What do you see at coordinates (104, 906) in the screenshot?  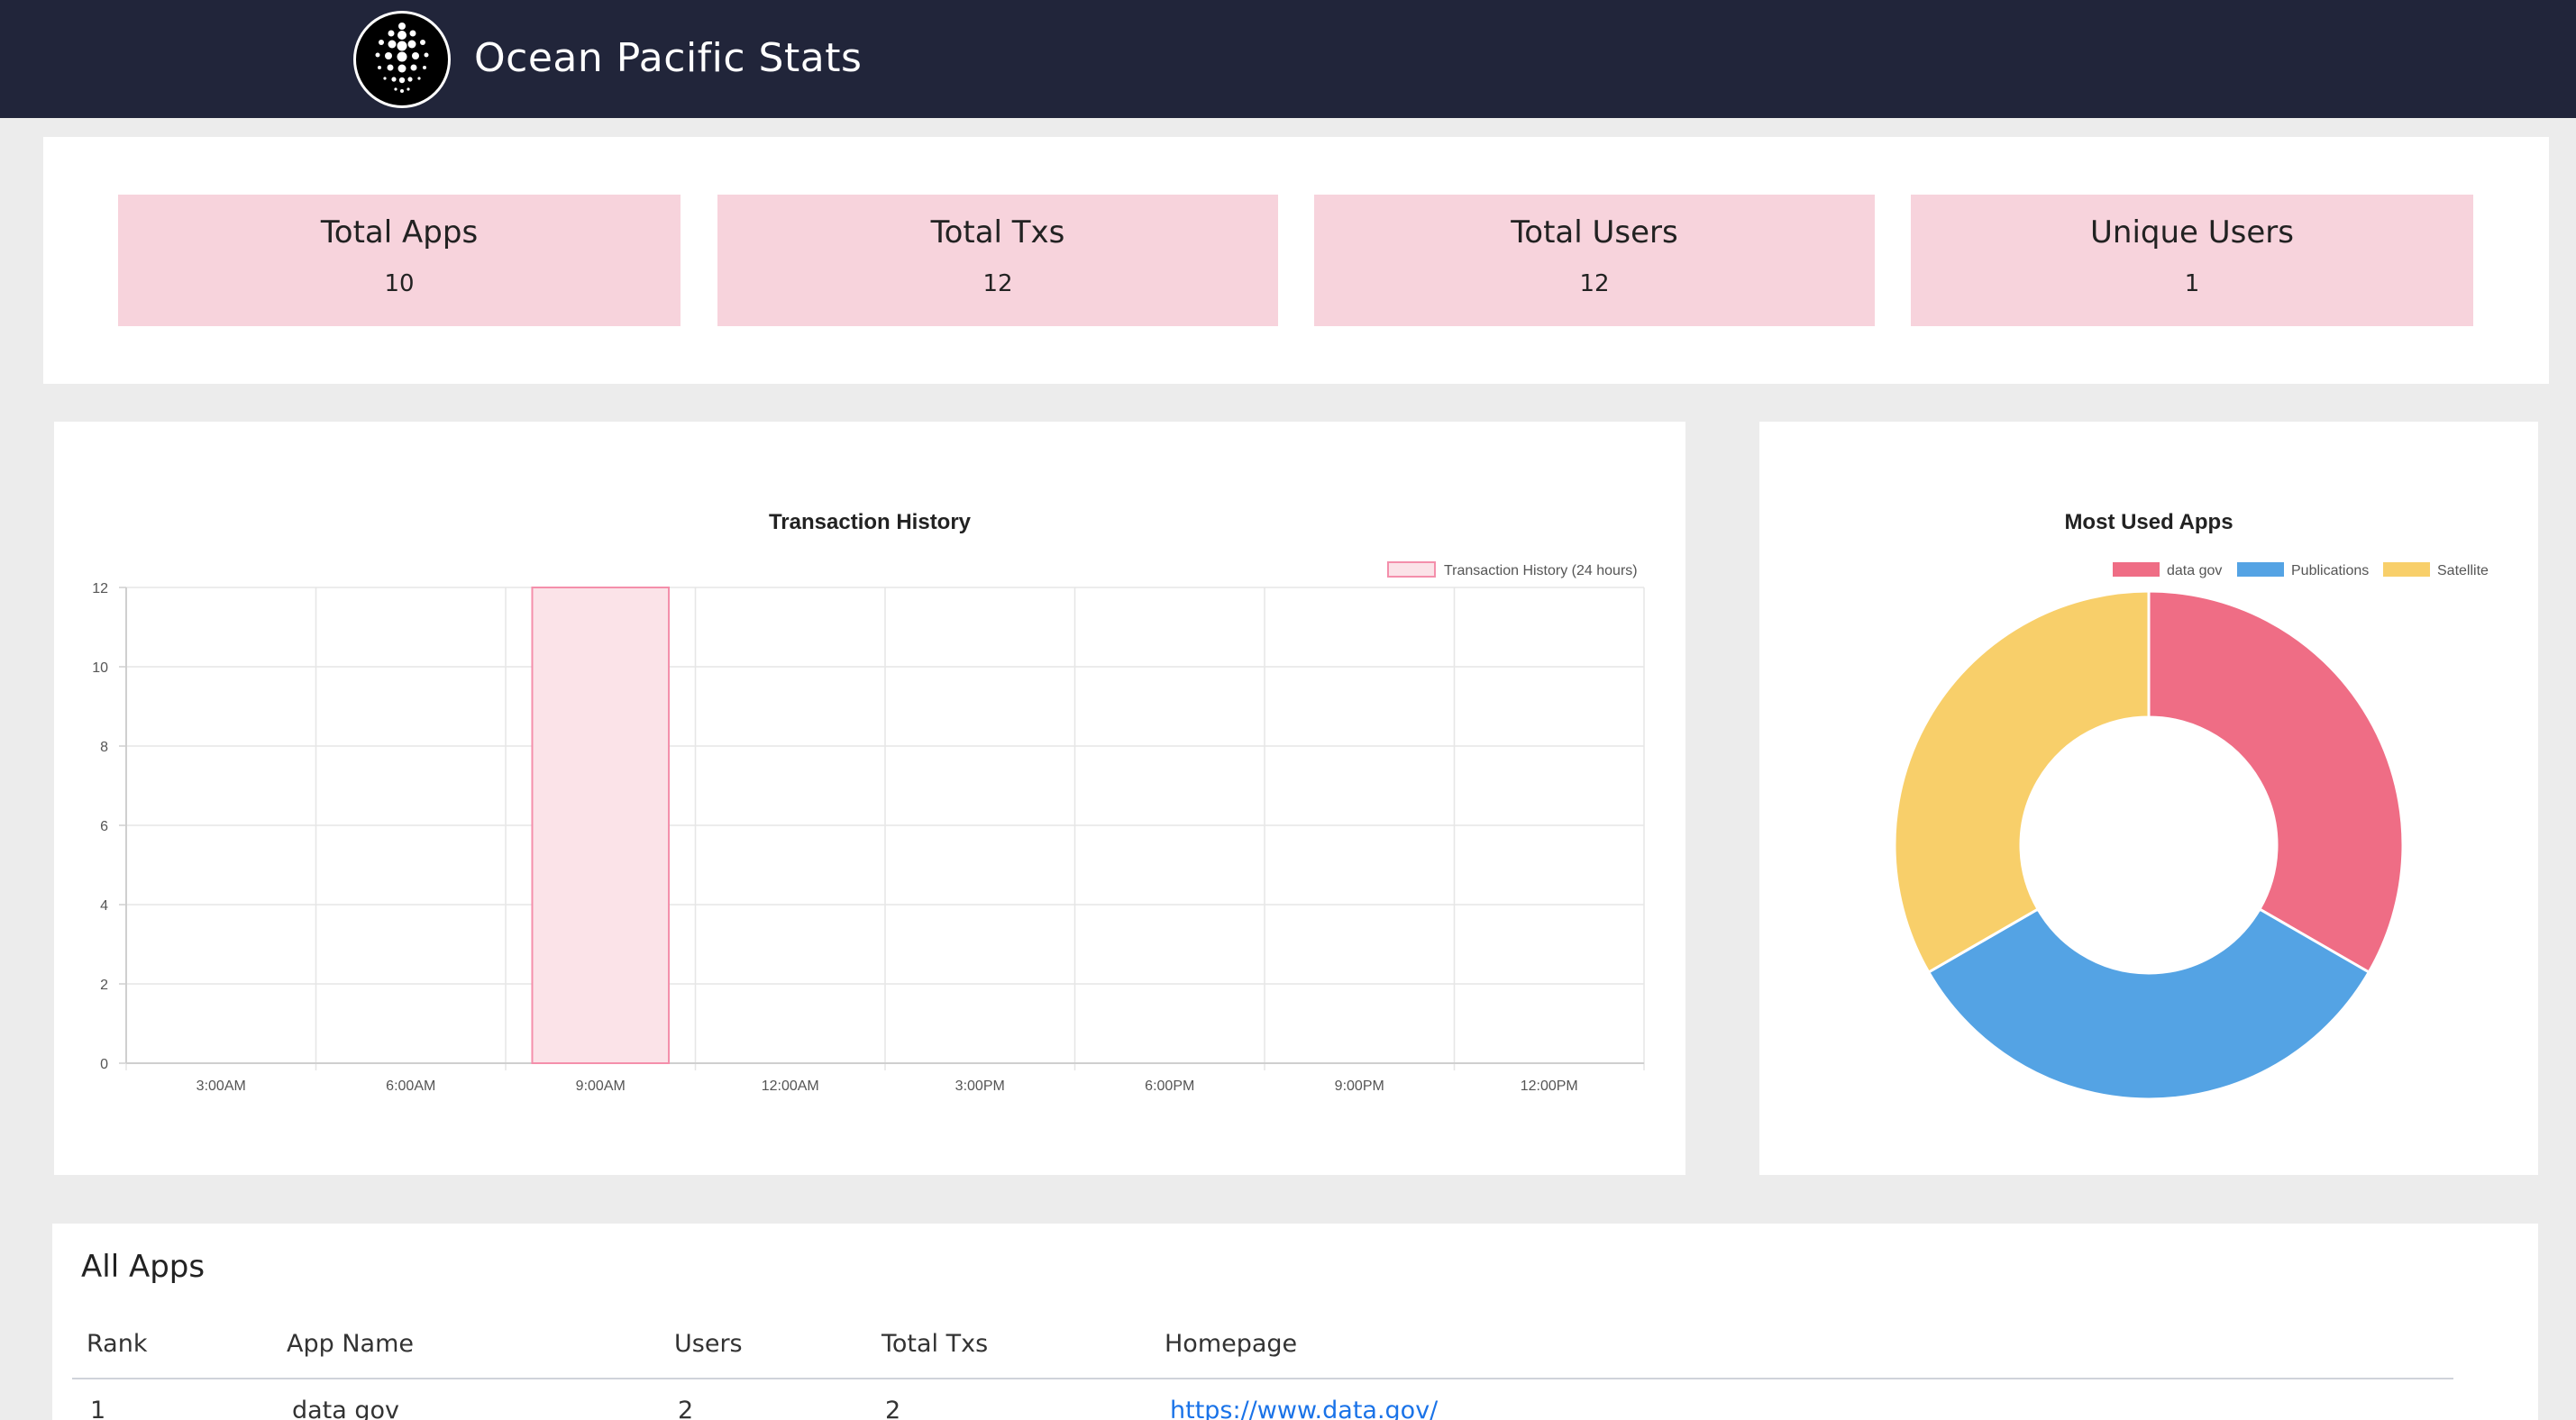 I see `y-tick-label: 4` at bounding box center [104, 906].